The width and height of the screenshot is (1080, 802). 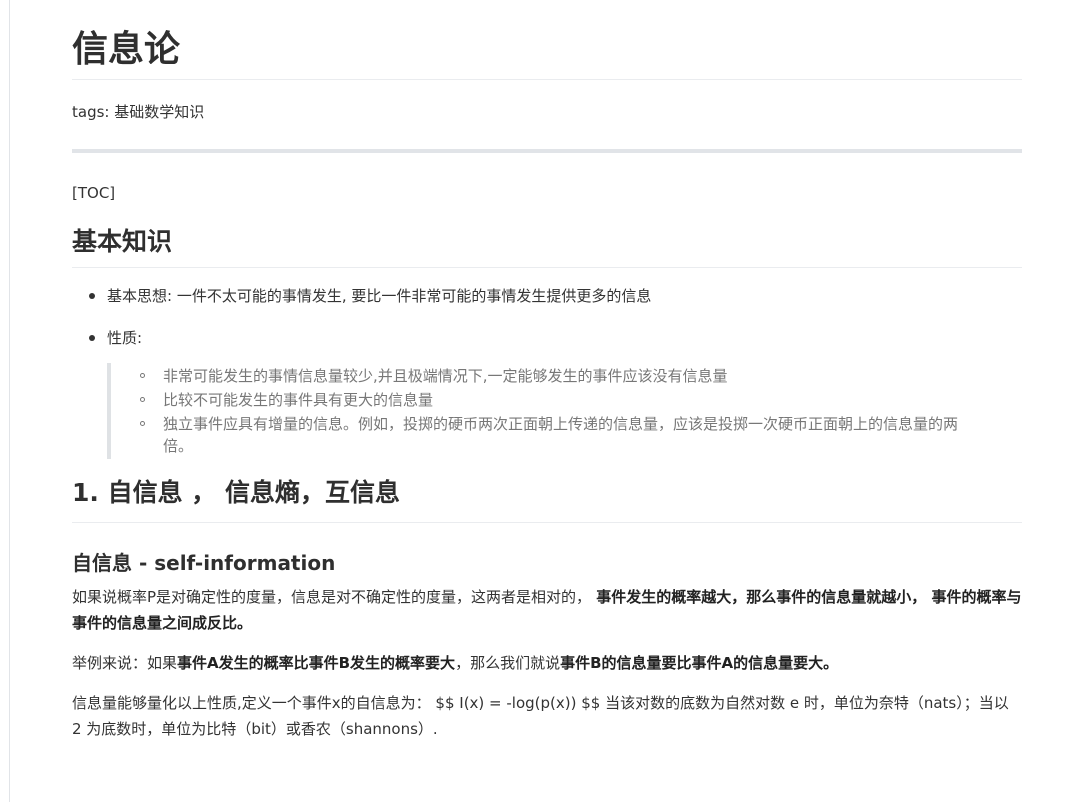 I want to click on para-text: ，那么我们就说, so click(x=508, y=663).